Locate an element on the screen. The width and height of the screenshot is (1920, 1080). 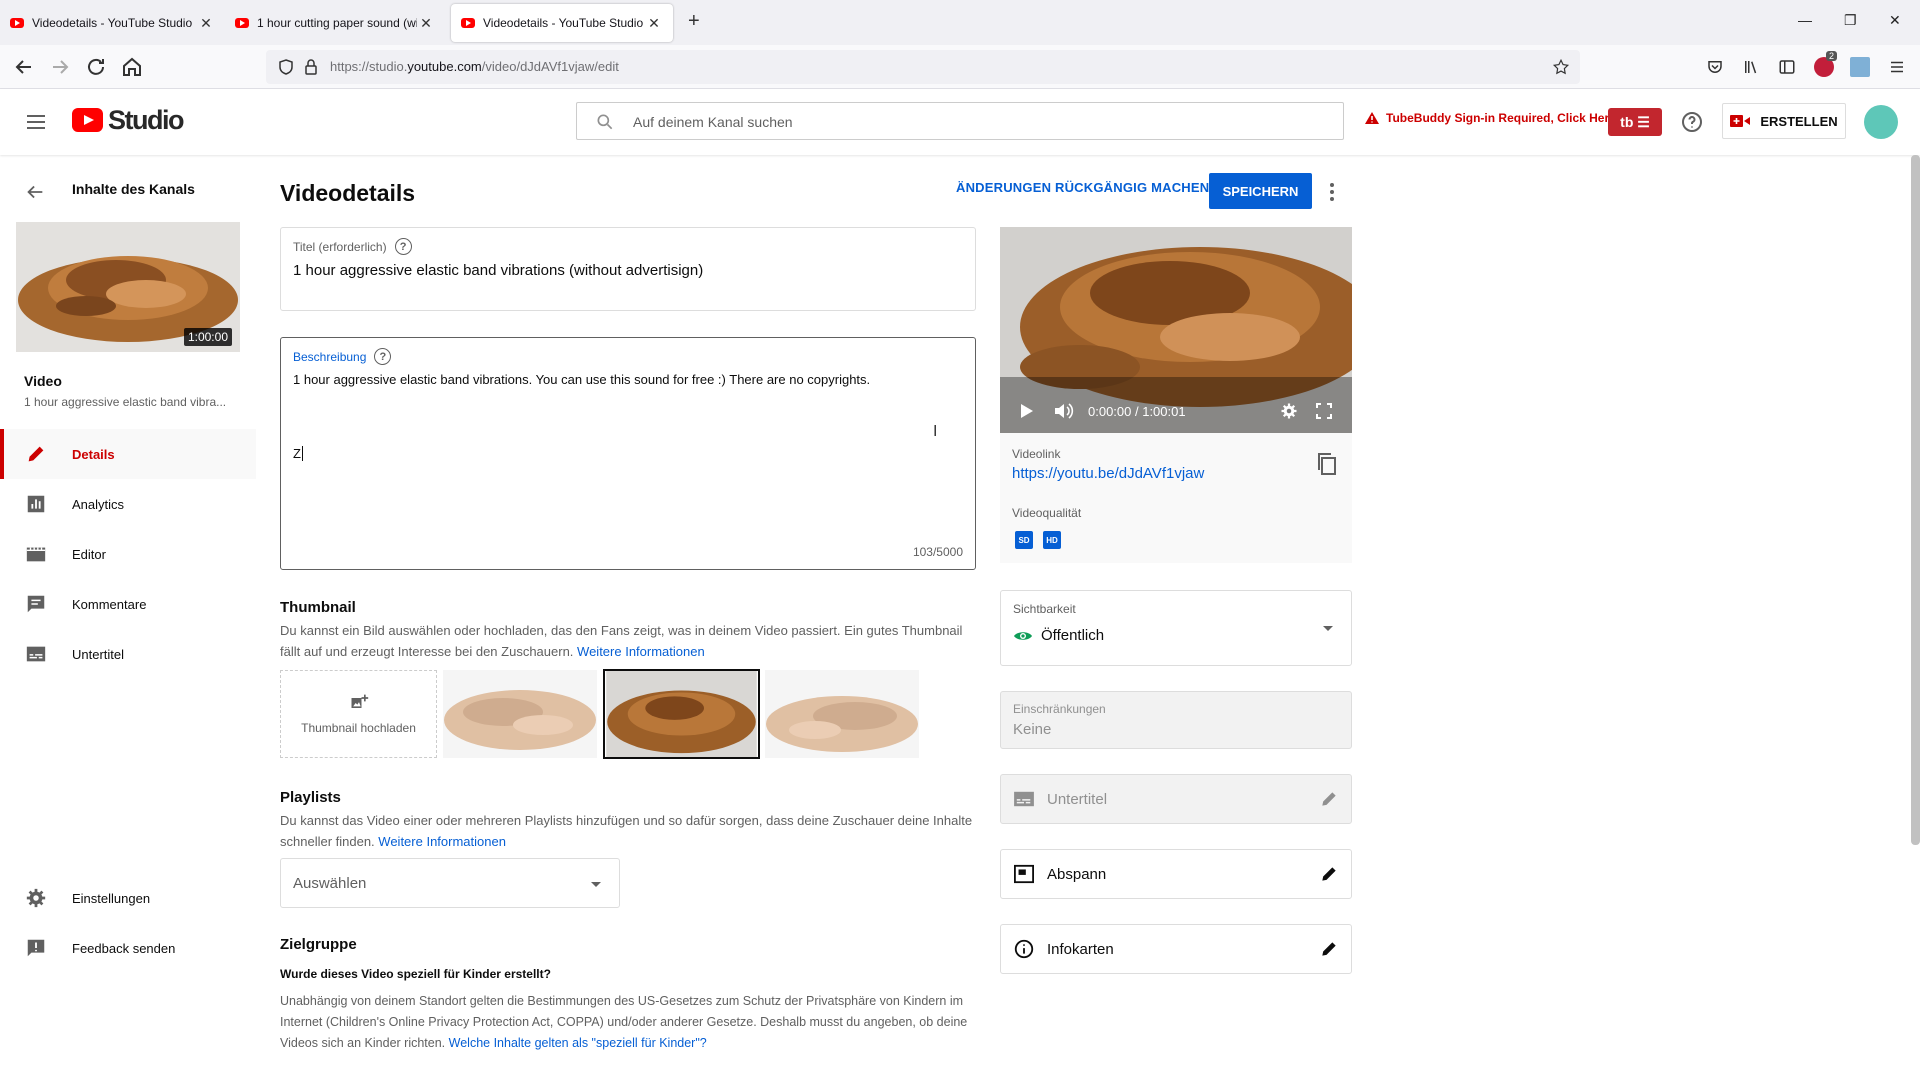
character-counter: 103/5000 is located at coordinates (937, 552).